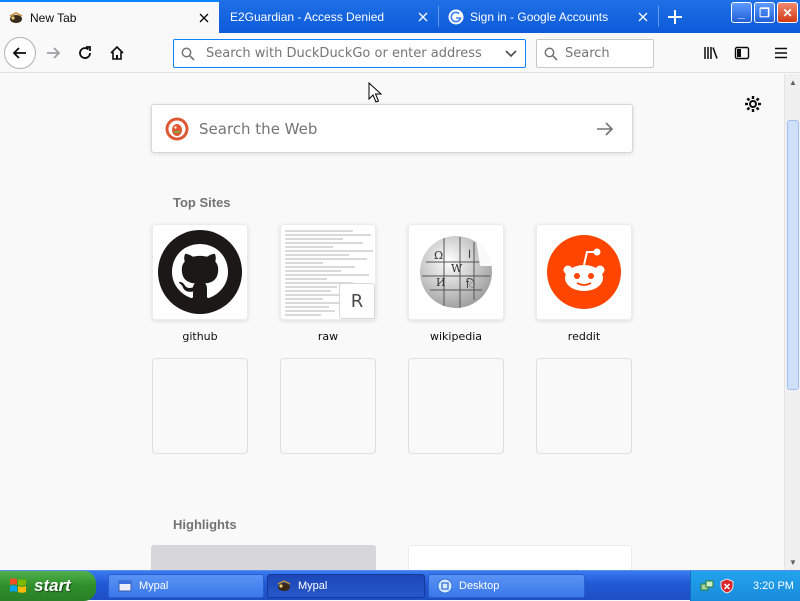 The image size is (800, 601). Describe the element at coordinates (18, 585) in the screenshot. I see `windows-flag-icon` at that location.